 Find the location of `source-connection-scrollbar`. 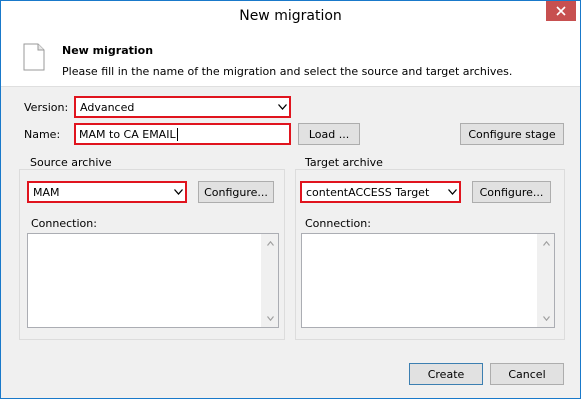

source-connection-scrollbar is located at coordinates (269, 280).